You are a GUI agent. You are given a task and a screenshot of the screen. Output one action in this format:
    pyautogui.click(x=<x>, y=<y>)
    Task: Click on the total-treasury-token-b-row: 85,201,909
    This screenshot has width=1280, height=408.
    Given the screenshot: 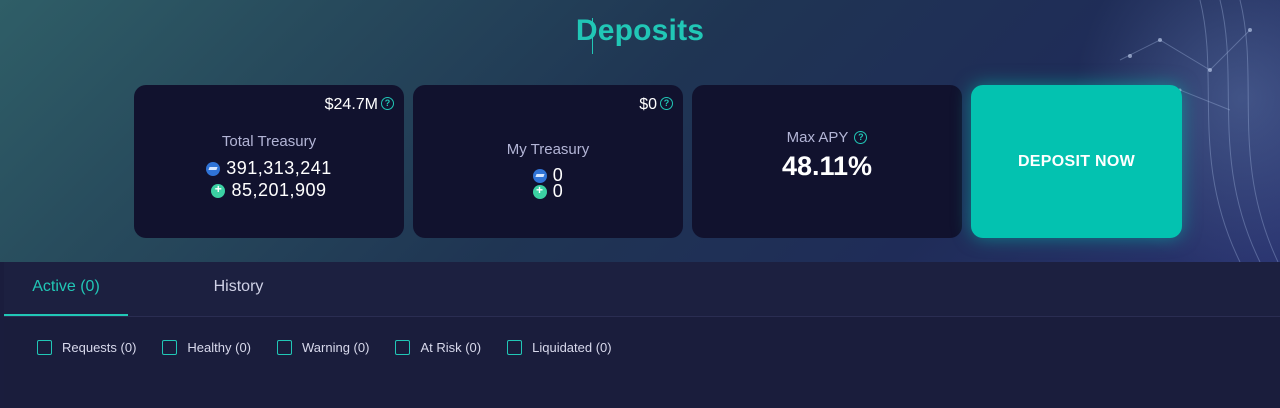 What is the action you would take?
    pyautogui.click(x=269, y=190)
    